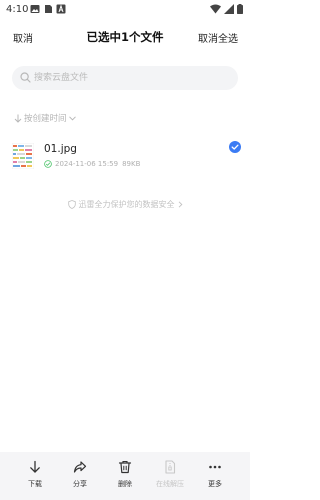  Describe the element at coordinates (80, 474) in the screenshot. I see `share-button: 分享` at that location.